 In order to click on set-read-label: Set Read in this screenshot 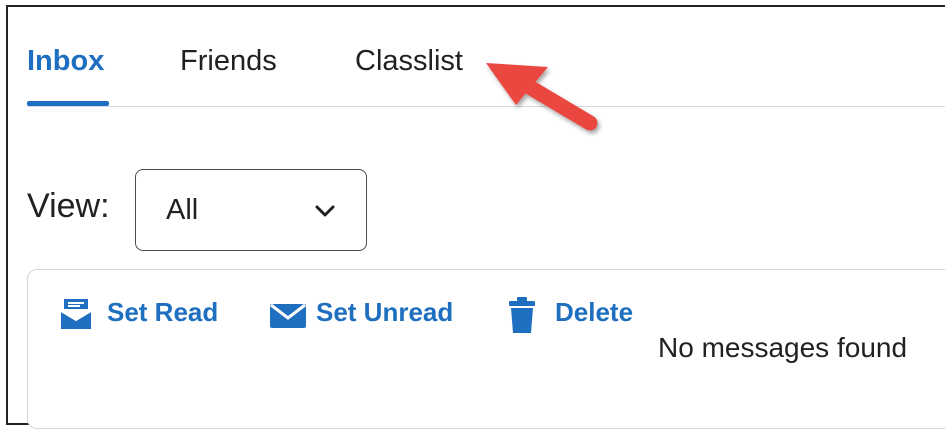, I will do `click(163, 312)`.